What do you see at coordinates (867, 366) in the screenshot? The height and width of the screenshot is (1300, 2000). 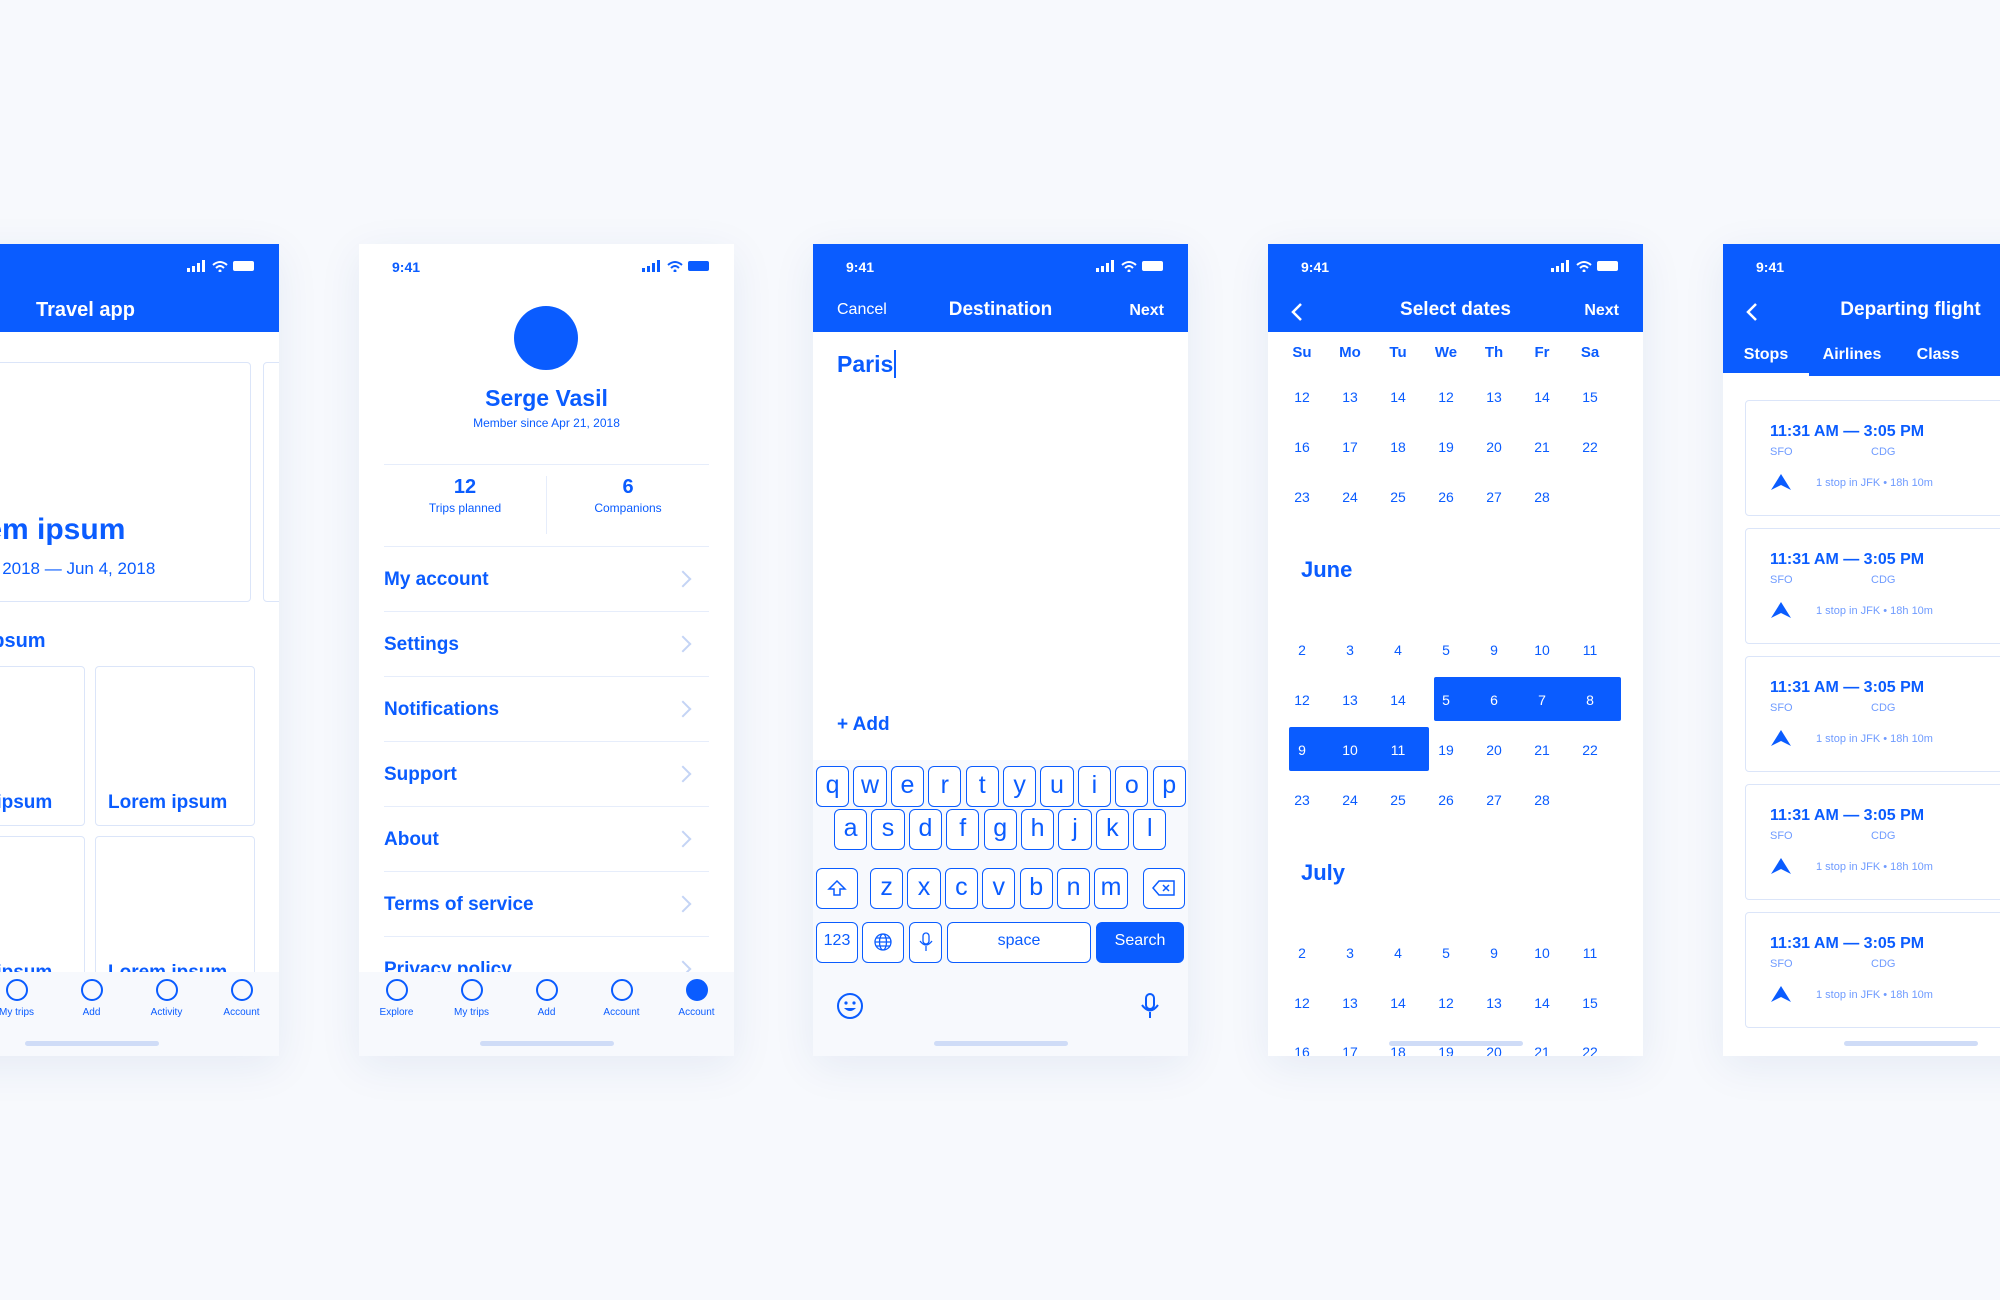 I see `destination-input: Paris` at bounding box center [867, 366].